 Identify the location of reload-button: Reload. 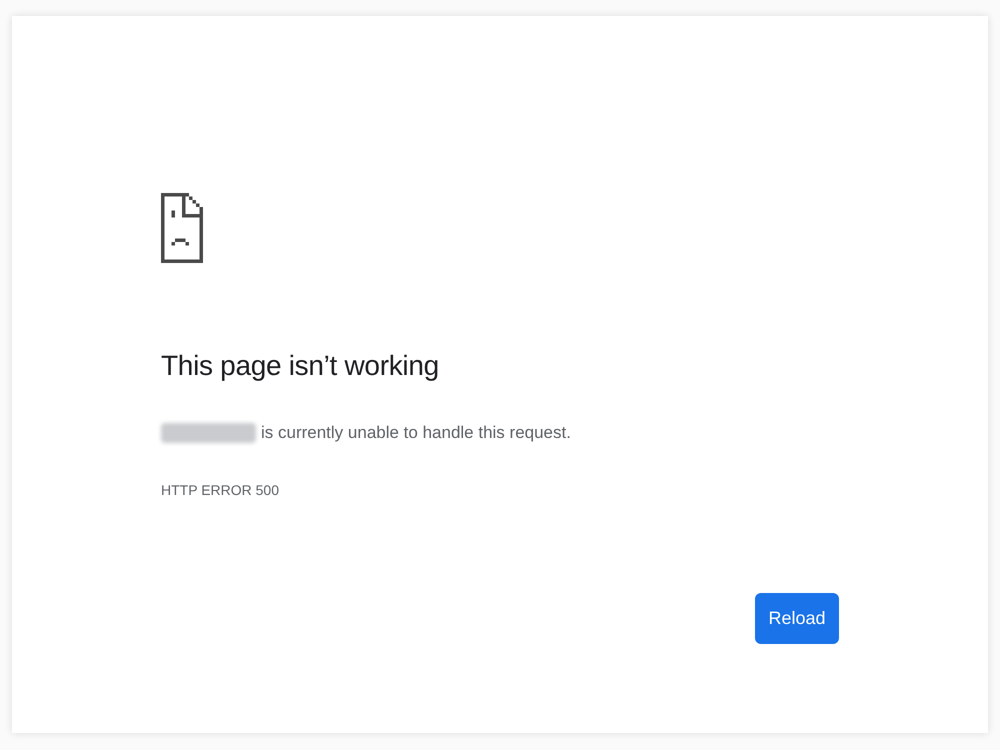
(797, 618).